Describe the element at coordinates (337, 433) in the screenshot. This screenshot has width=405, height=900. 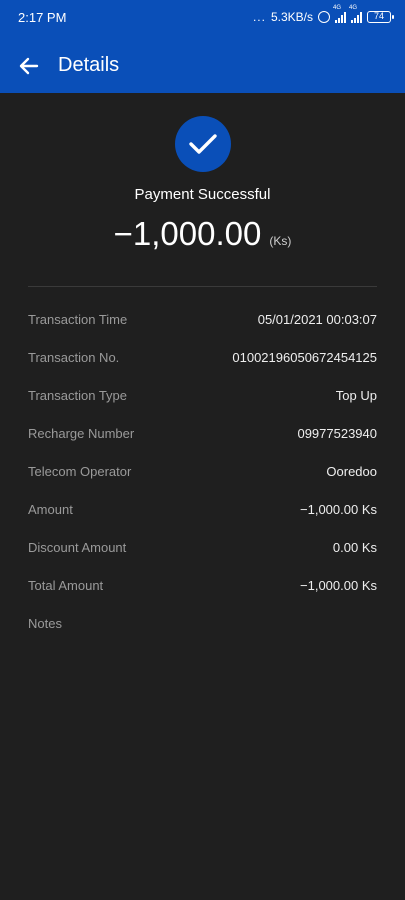
I see `detail-value: 09977523940` at that location.